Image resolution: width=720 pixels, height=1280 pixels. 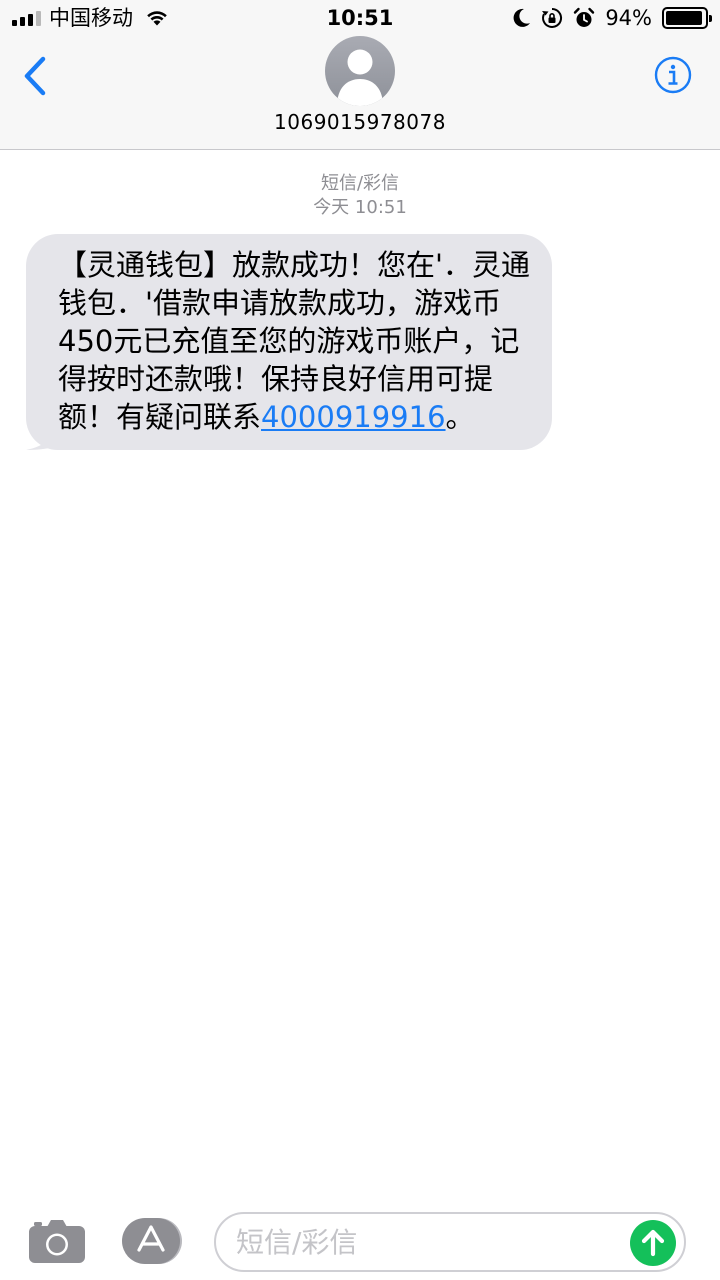 I want to click on battery-level-fill, so click(x=684, y=18).